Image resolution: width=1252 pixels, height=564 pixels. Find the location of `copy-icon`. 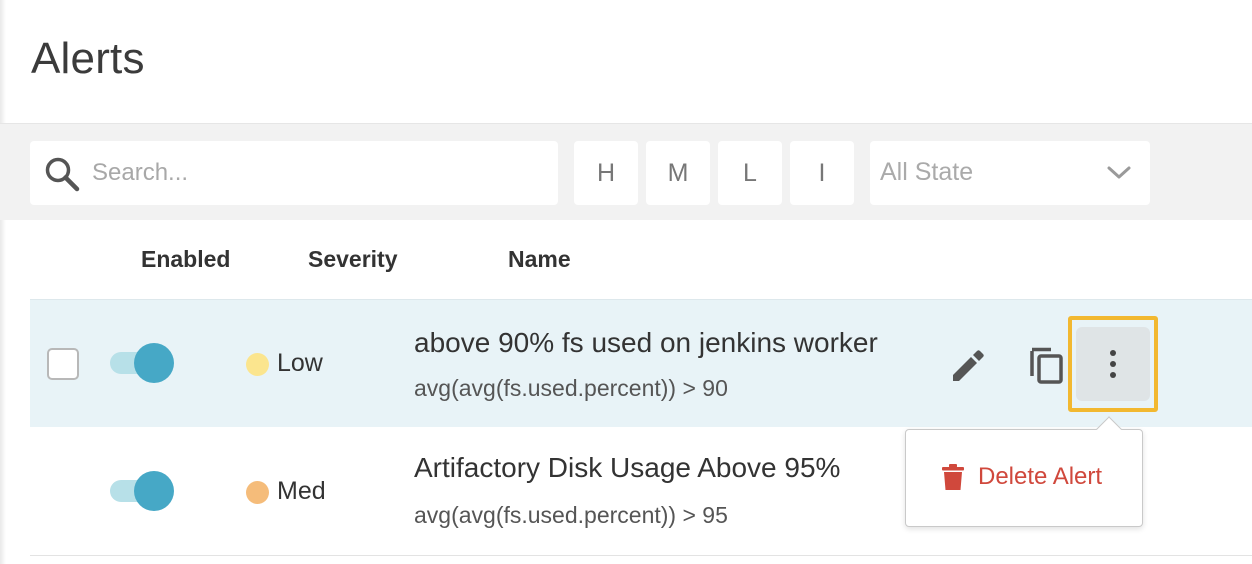

copy-icon is located at coordinates (1046, 365).